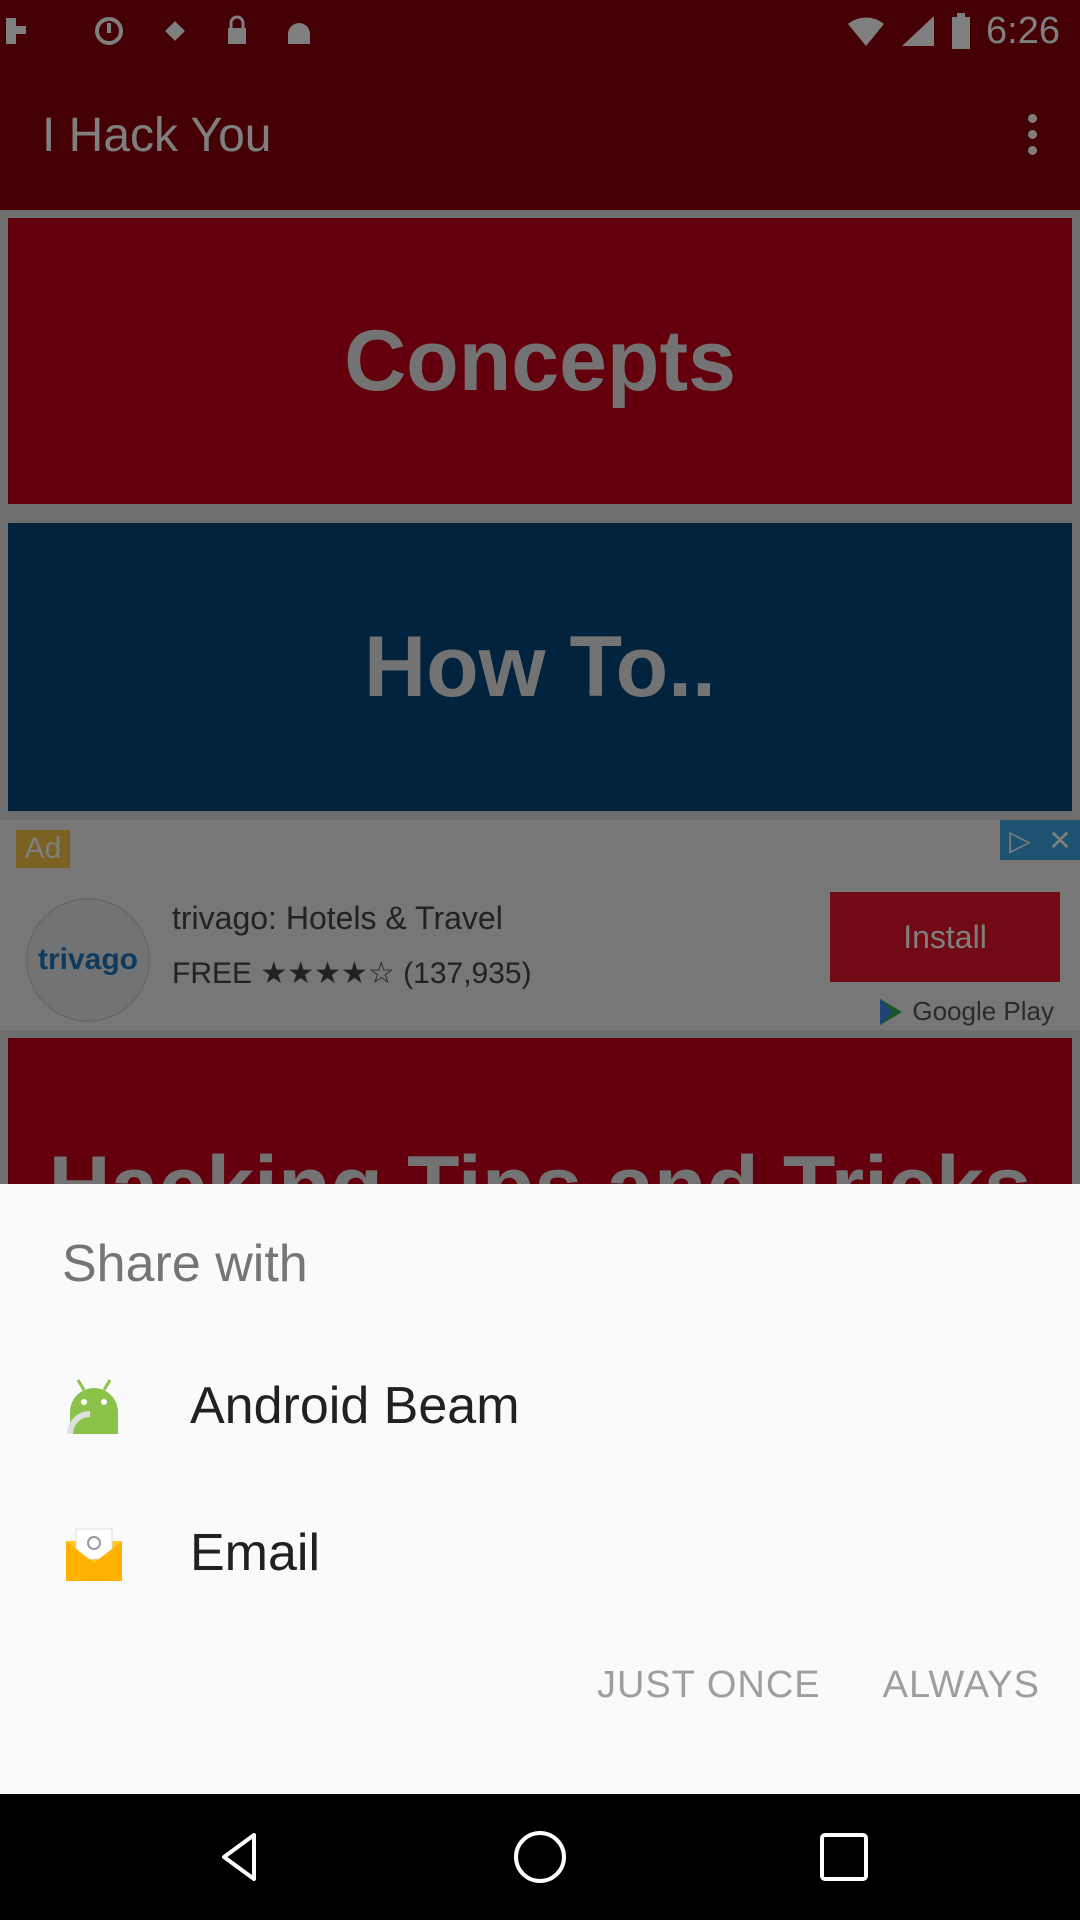  I want to click on home-icon, so click(540, 1857).